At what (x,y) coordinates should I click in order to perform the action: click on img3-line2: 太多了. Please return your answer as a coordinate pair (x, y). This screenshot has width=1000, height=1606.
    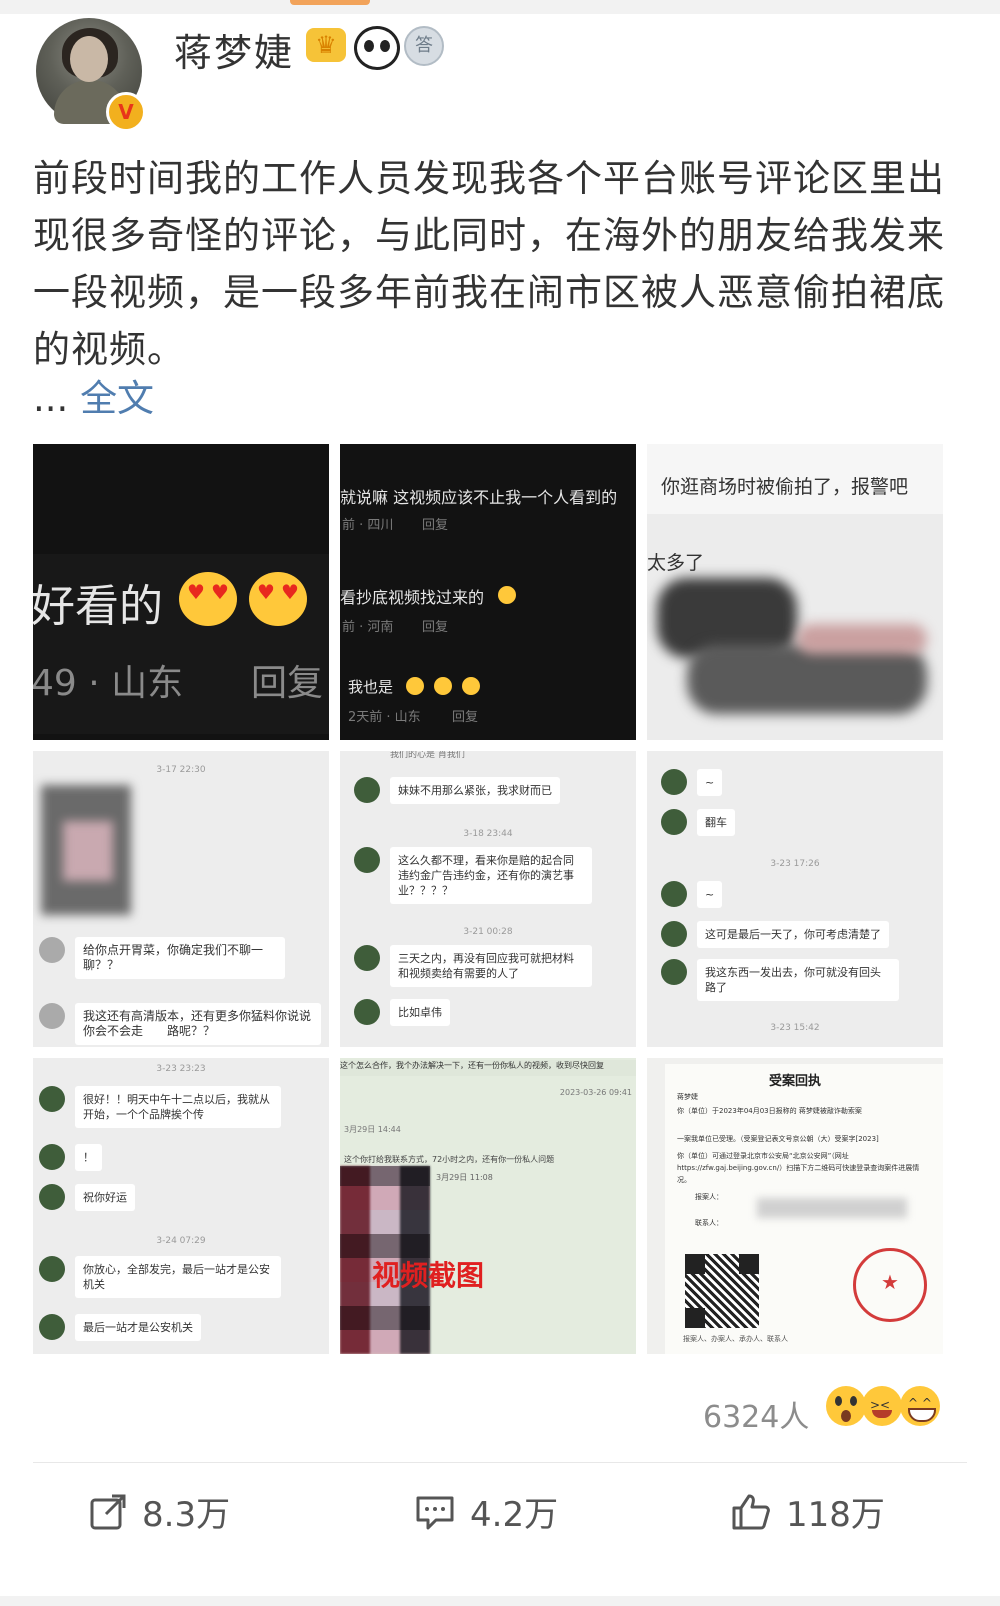
    Looking at the image, I should click on (676, 563).